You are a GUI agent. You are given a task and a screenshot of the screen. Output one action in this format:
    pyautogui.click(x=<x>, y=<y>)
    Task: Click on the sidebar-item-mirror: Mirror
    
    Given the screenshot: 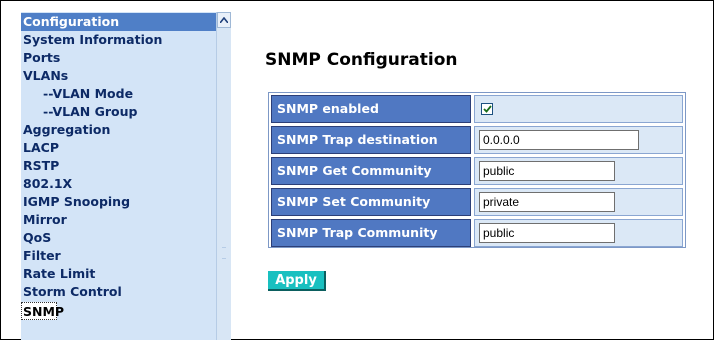 What is the action you would take?
    pyautogui.click(x=118, y=220)
    